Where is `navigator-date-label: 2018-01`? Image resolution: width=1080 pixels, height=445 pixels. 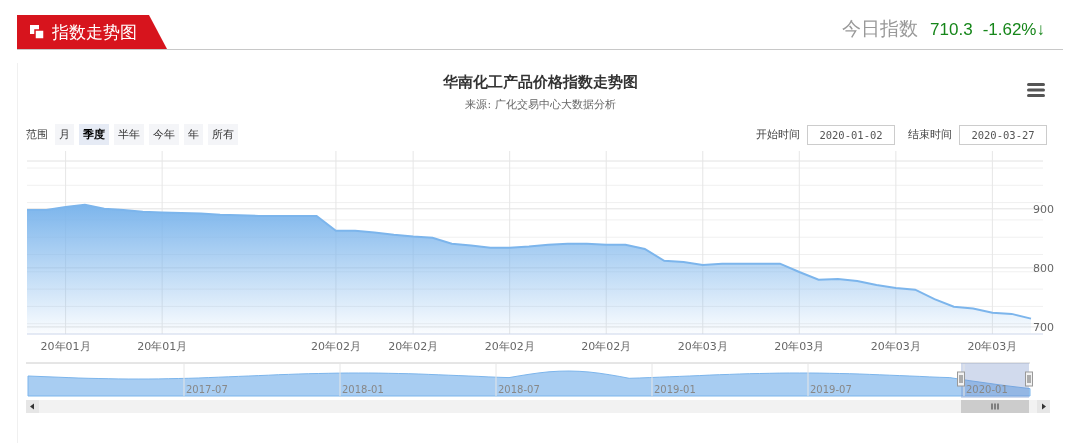 navigator-date-label: 2018-01 is located at coordinates (363, 389).